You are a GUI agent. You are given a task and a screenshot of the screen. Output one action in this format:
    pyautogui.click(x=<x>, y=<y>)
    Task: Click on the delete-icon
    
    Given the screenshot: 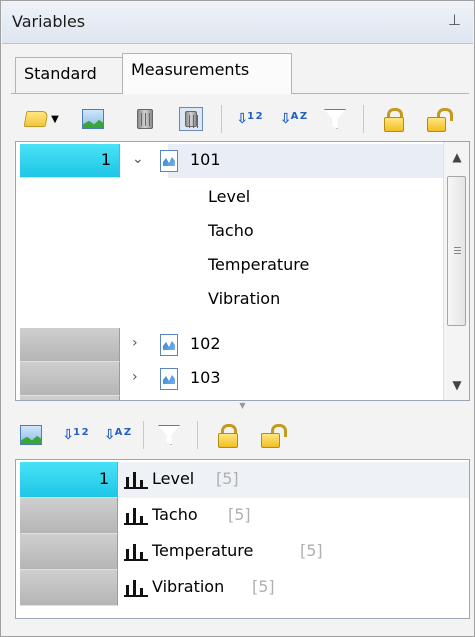 What is the action you would take?
    pyautogui.click(x=145, y=119)
    